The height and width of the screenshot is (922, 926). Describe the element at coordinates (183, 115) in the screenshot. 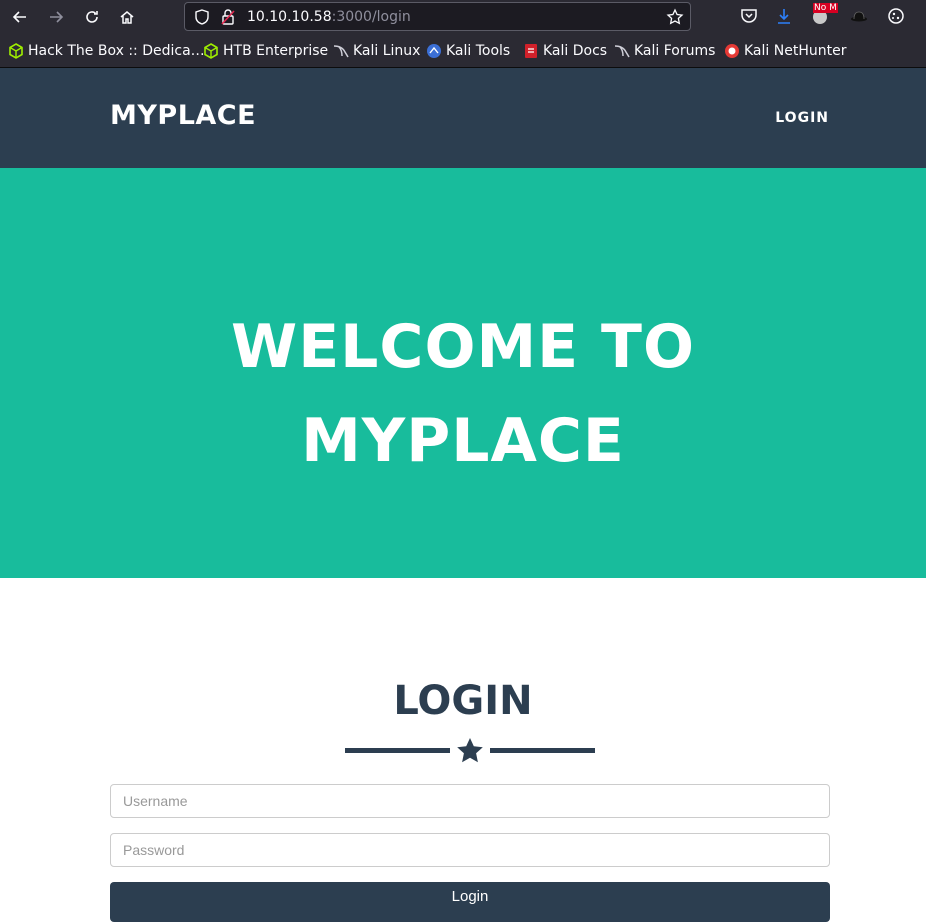

I see `brand-logo: MYPLACE` at that location.